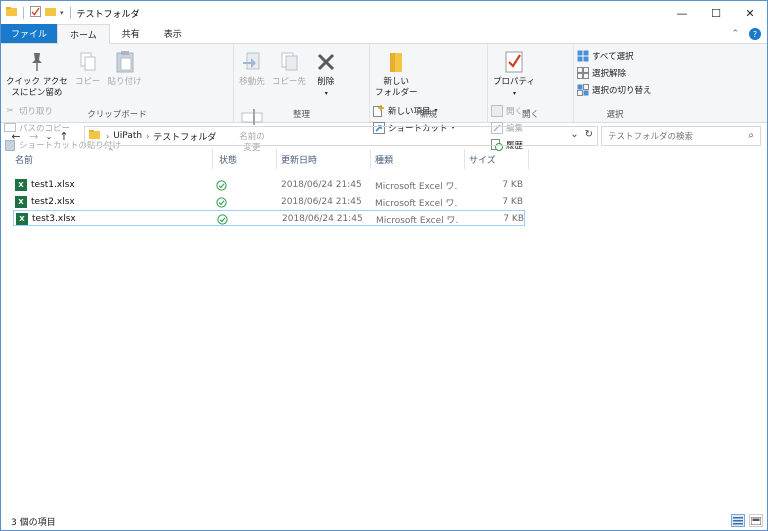 The height and width of the screenshot is (531, 768). I want to click on select-all-icon, so click(583, 56).